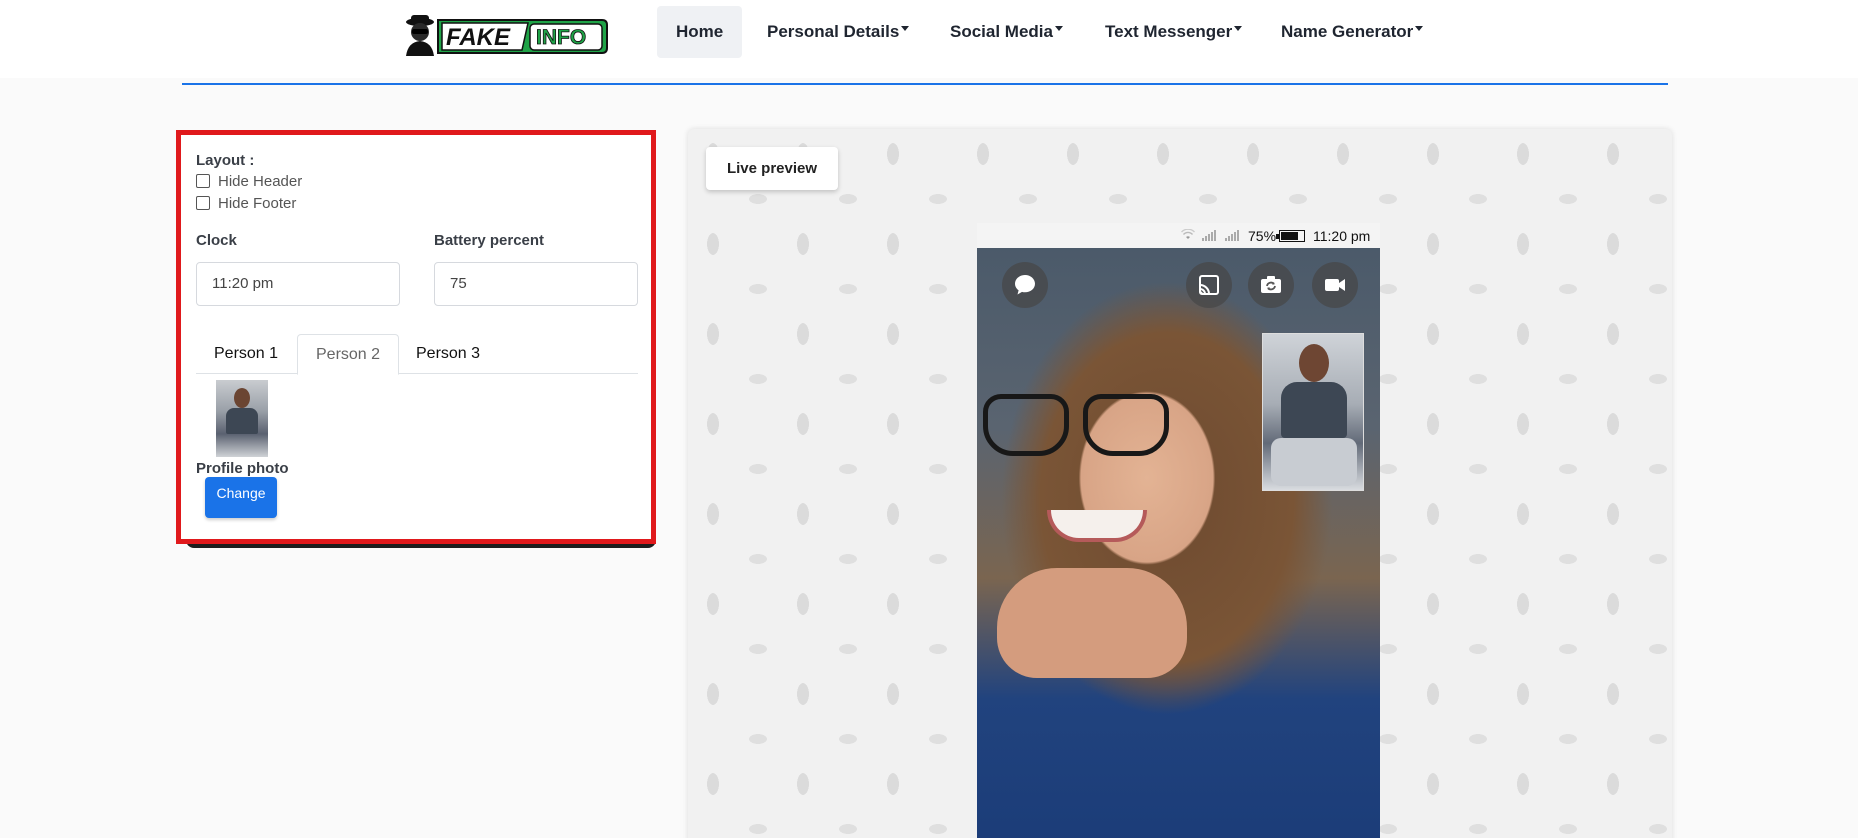  I want to click on switch-camera-icon, so click(1271, 285).